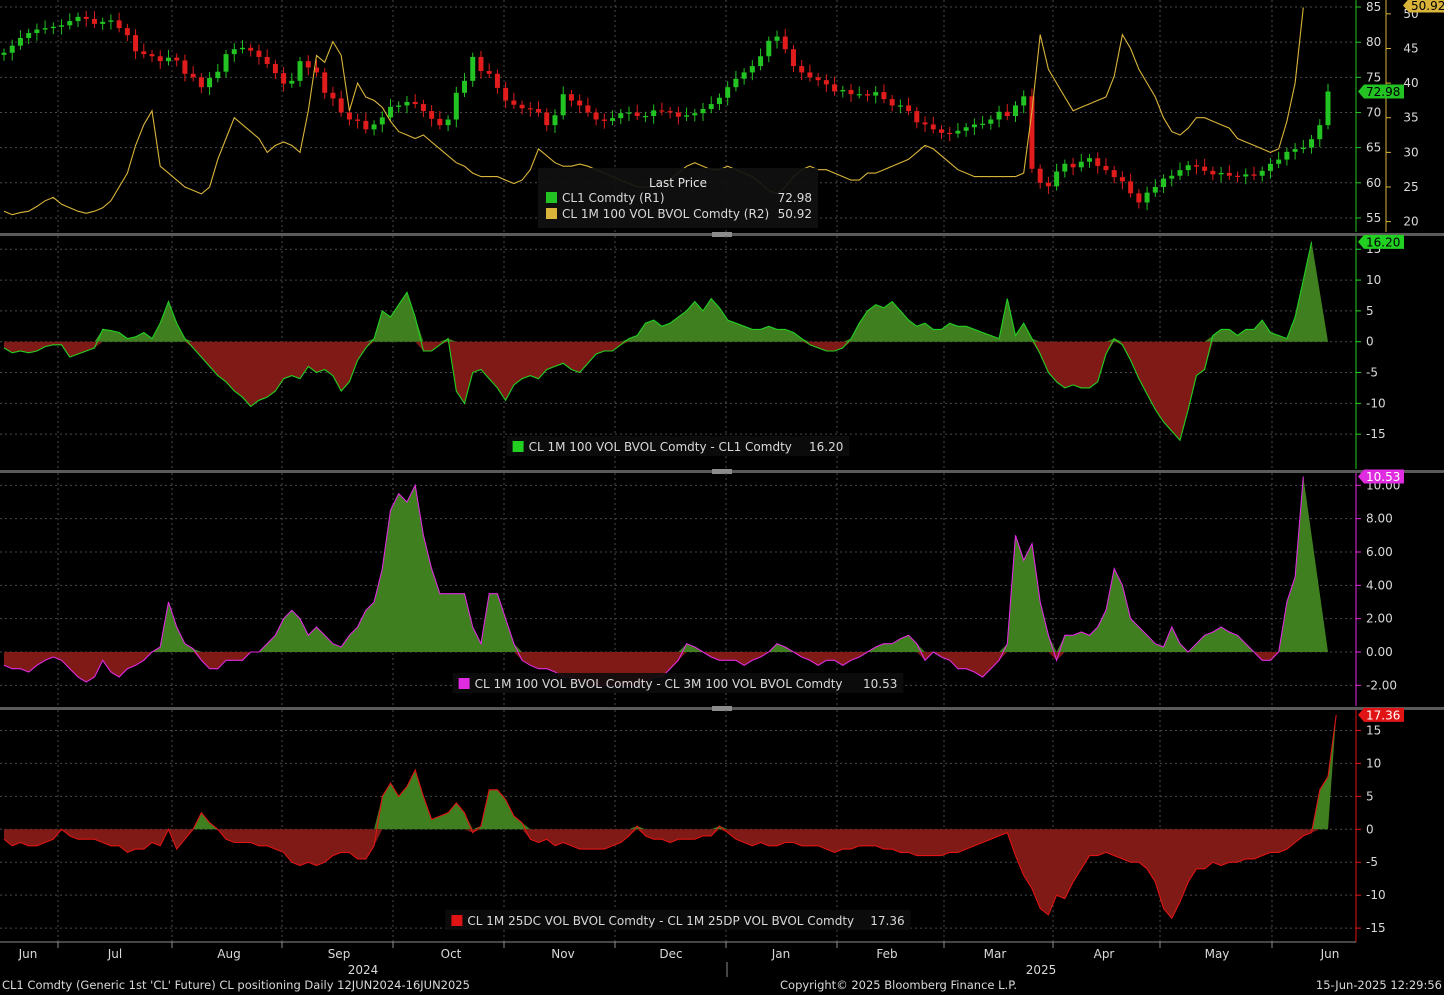 The image size is (1444, 995). What do you see at coordinates (898, 985) in the screenshot?
I see `footer-copyright: Copyright© 2025 Bloomberg Finance L.P.` at bounding box center [898, 985].